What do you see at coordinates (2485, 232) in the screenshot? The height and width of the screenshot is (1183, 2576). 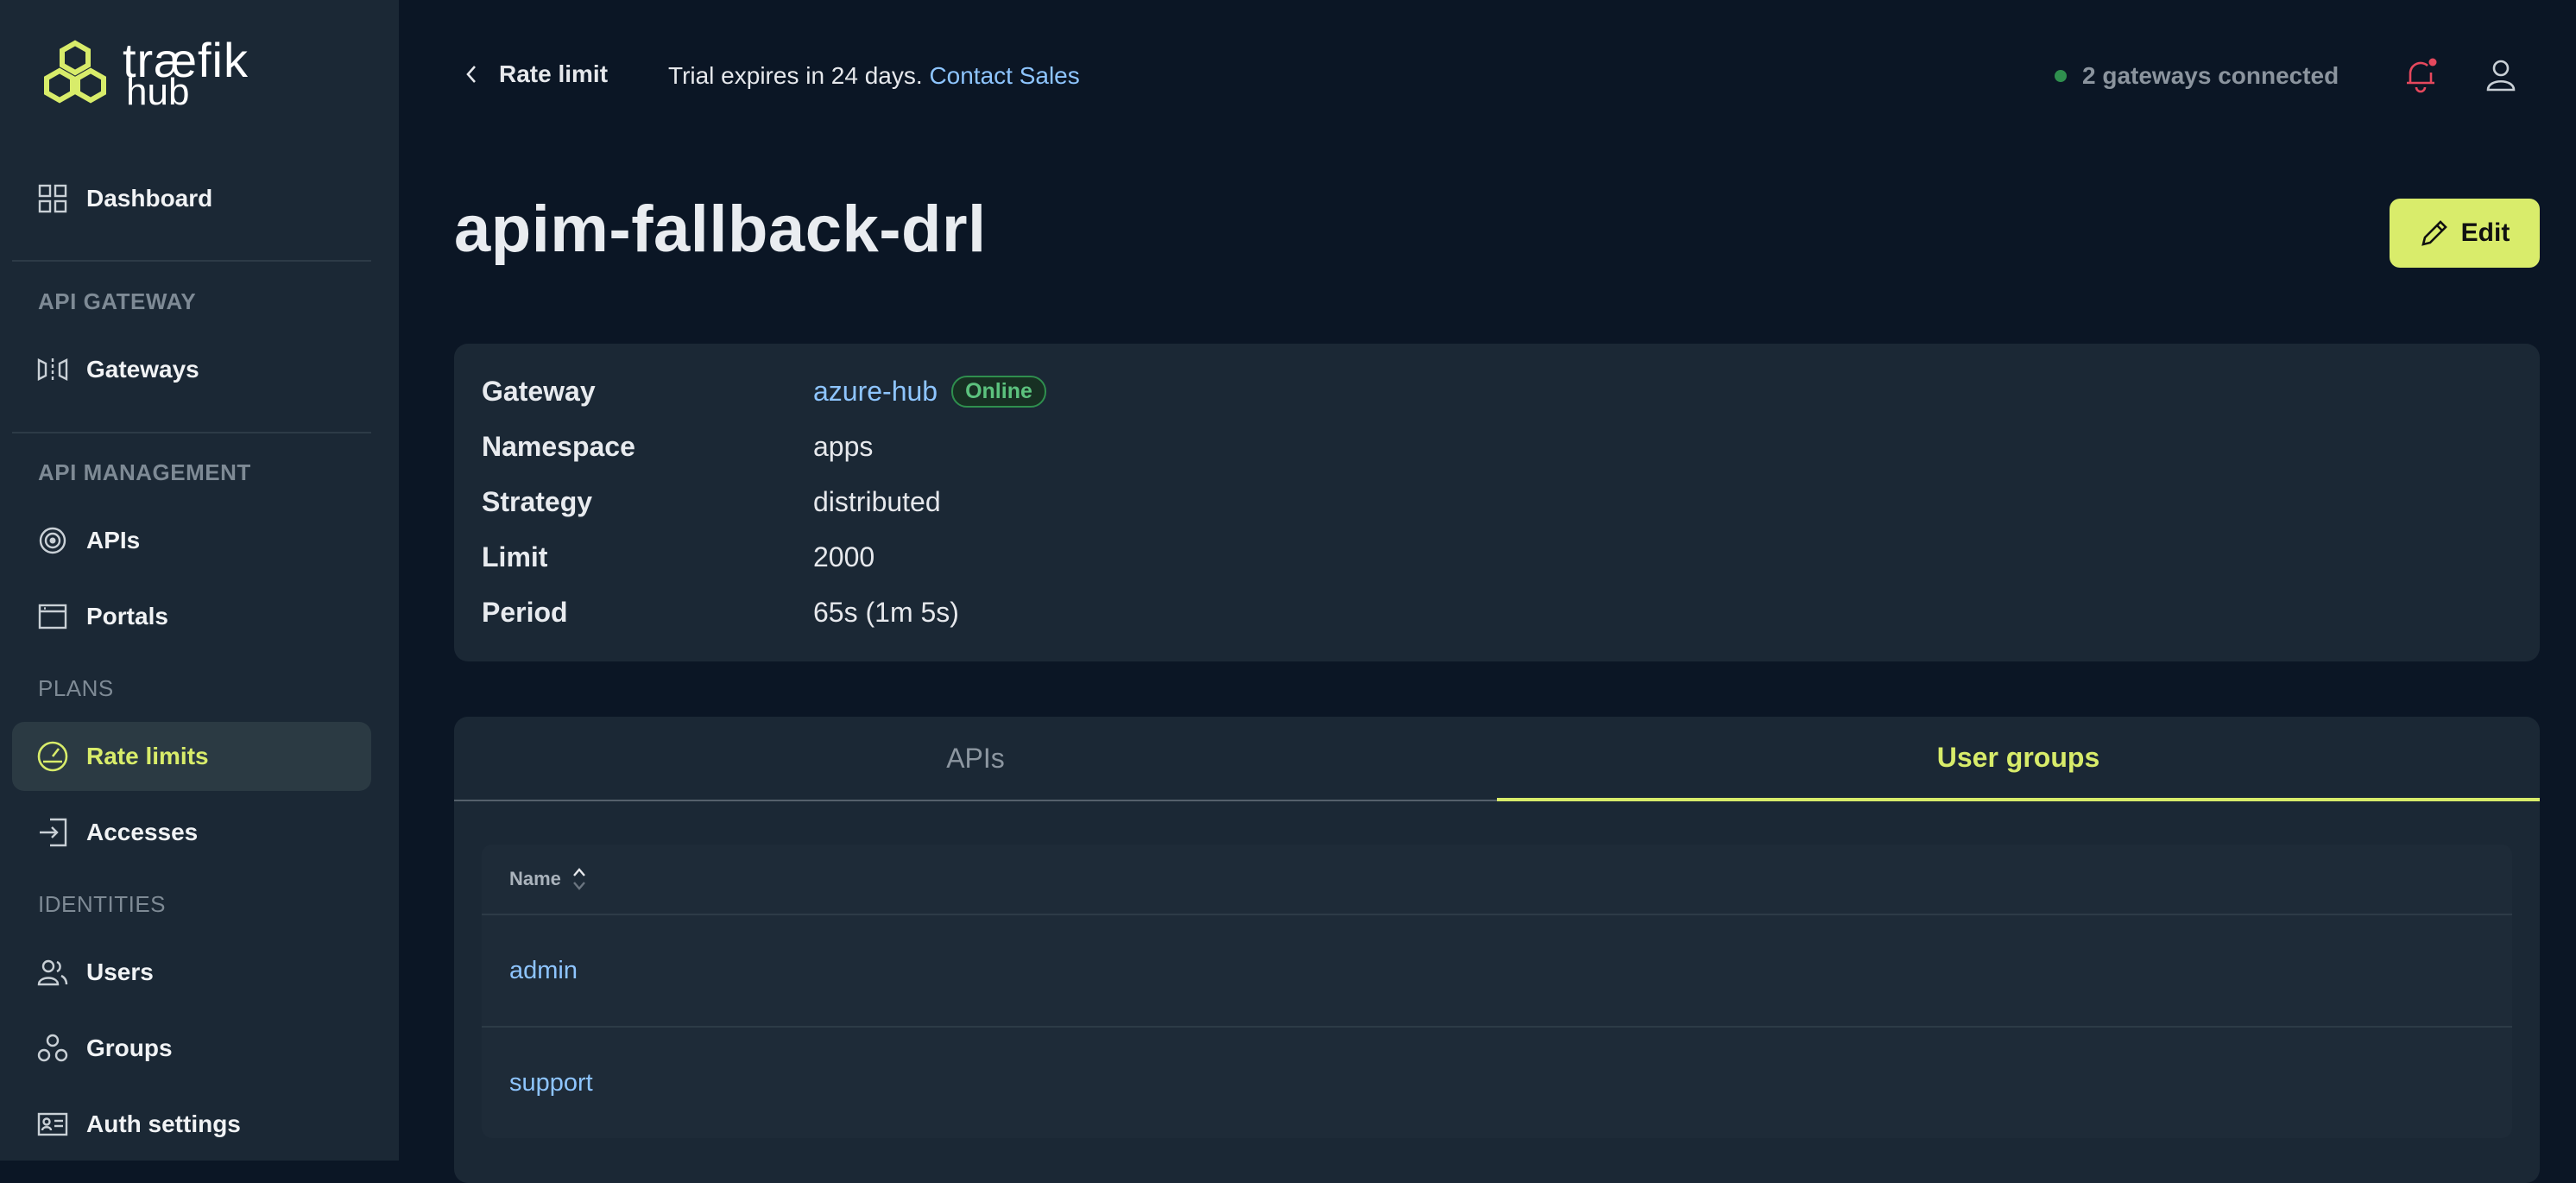 I see `edit-button-label: Edit` at bounding box center [2485, 232].